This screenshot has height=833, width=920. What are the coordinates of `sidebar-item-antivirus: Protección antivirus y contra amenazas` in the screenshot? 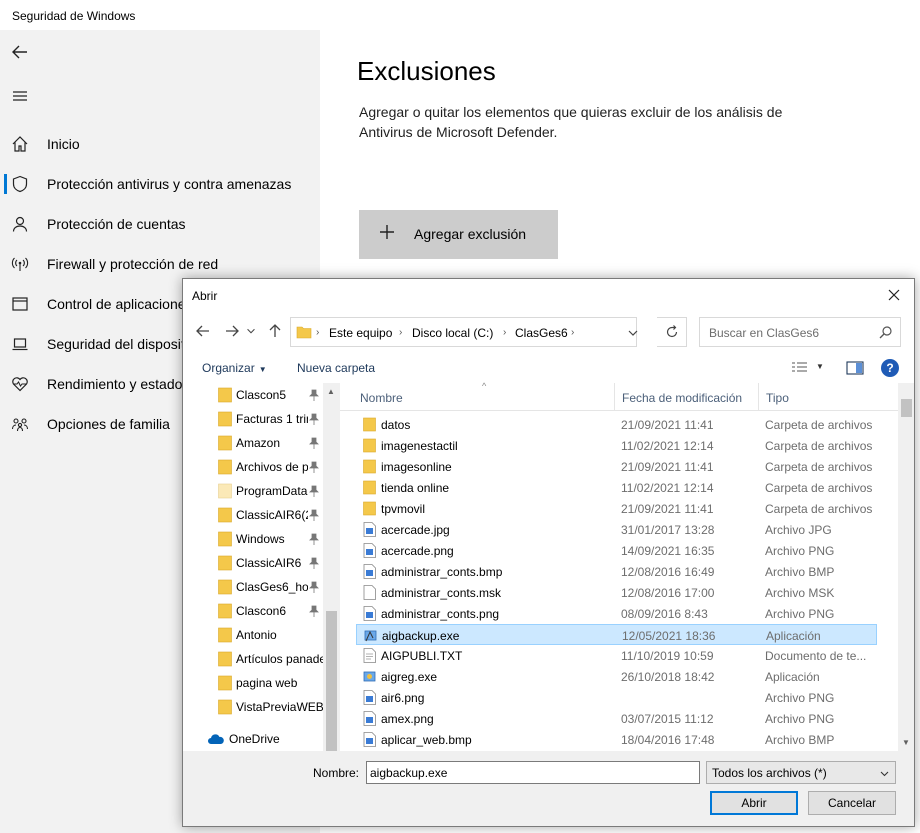 It's located at (160, 184).